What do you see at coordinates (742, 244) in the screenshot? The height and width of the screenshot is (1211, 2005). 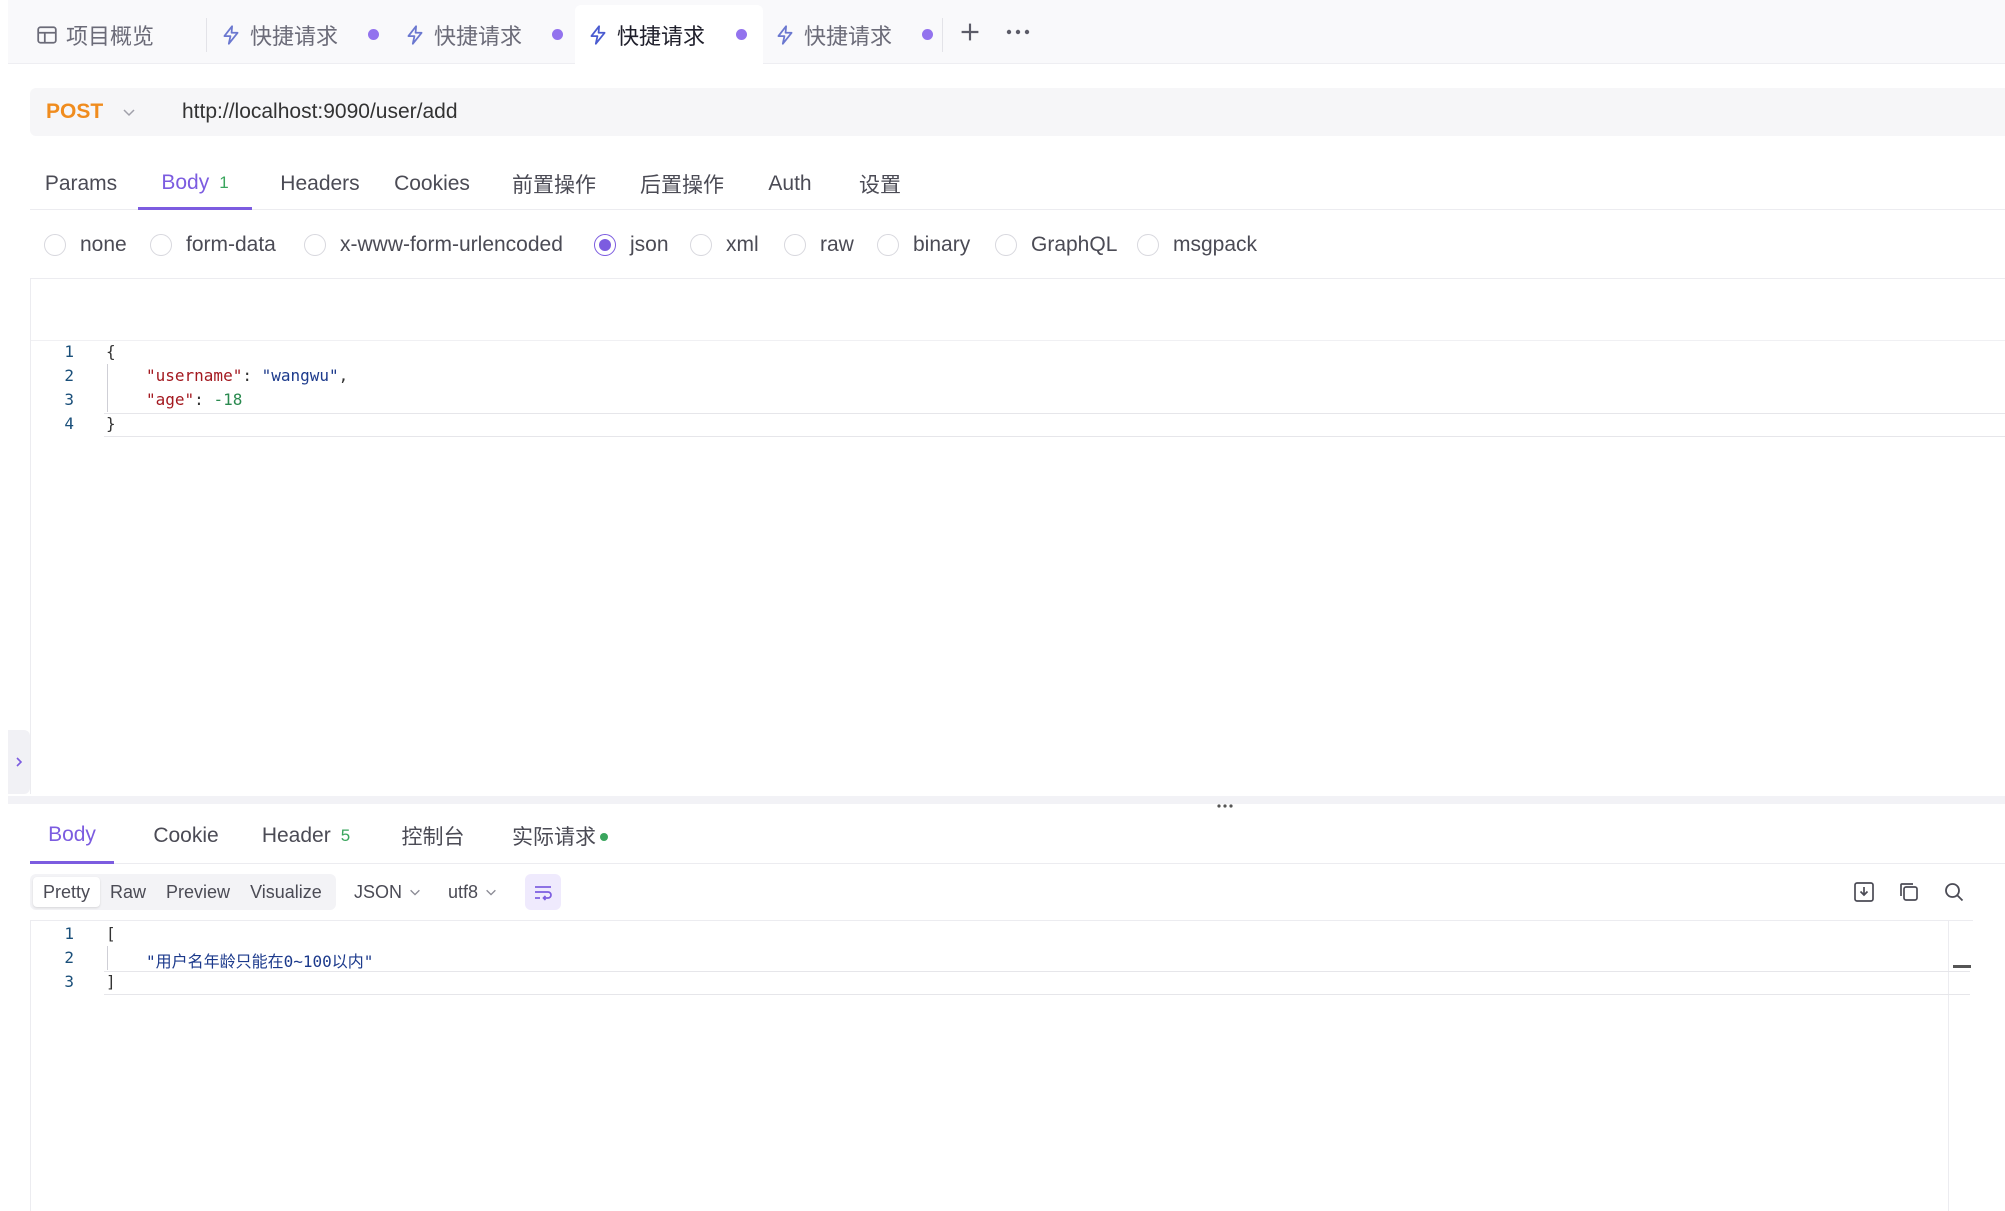 I see `radio-label: xml` at bounding box center [742, 244].